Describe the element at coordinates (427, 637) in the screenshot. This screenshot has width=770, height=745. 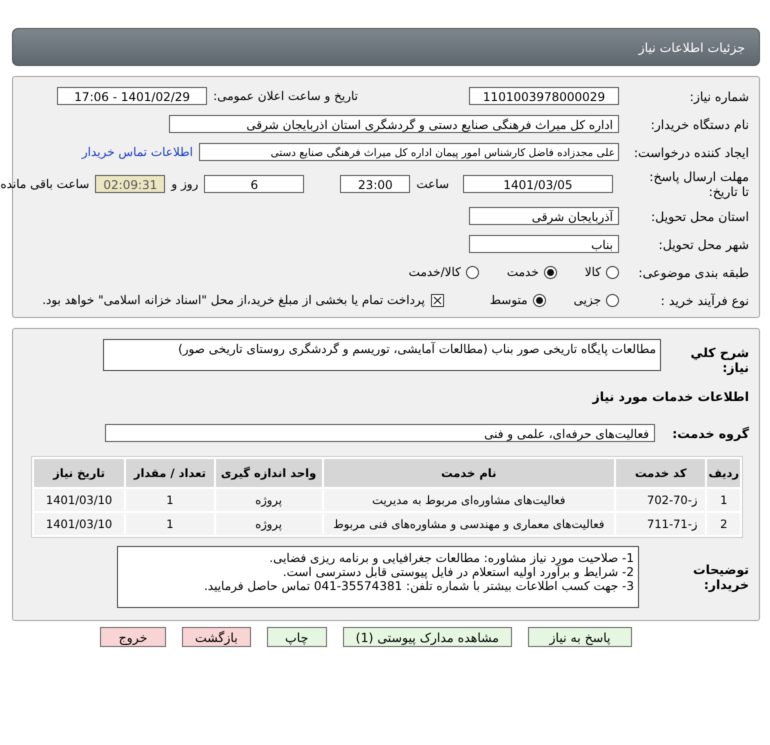
I see `action-button: مشاهده مدارک پیوستی (1)` at that location.